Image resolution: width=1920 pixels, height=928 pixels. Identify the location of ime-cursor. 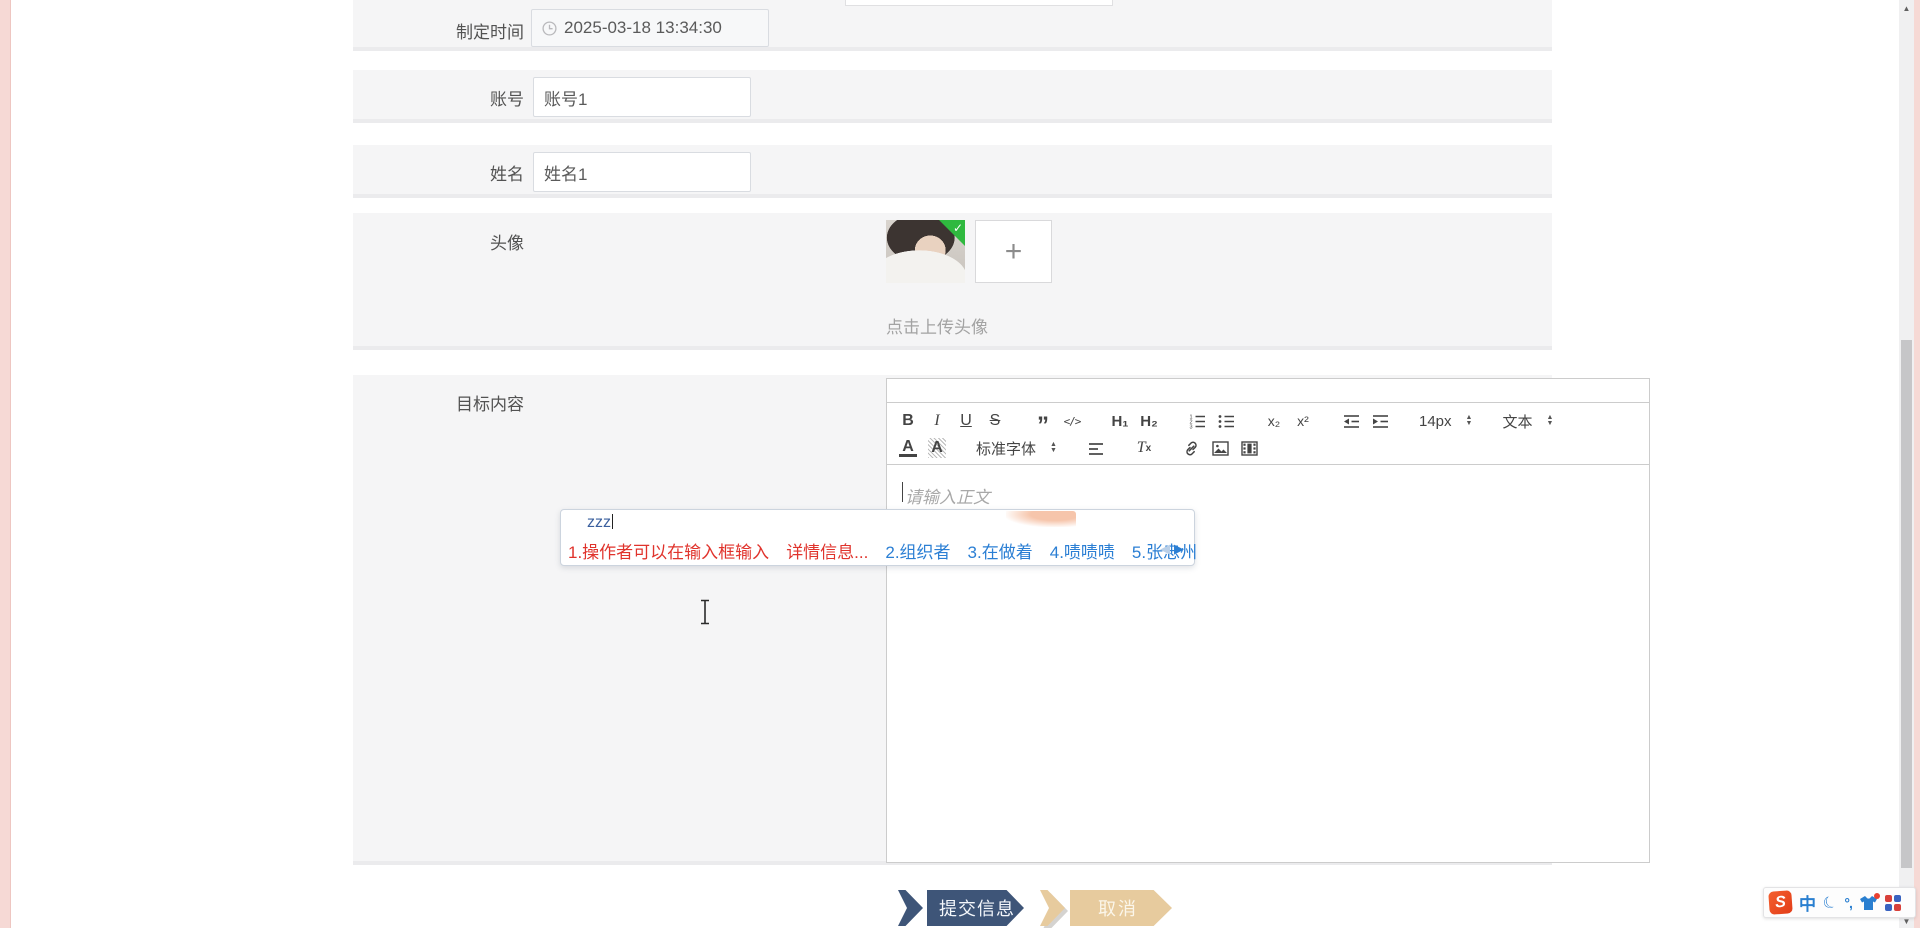
(612, 521).